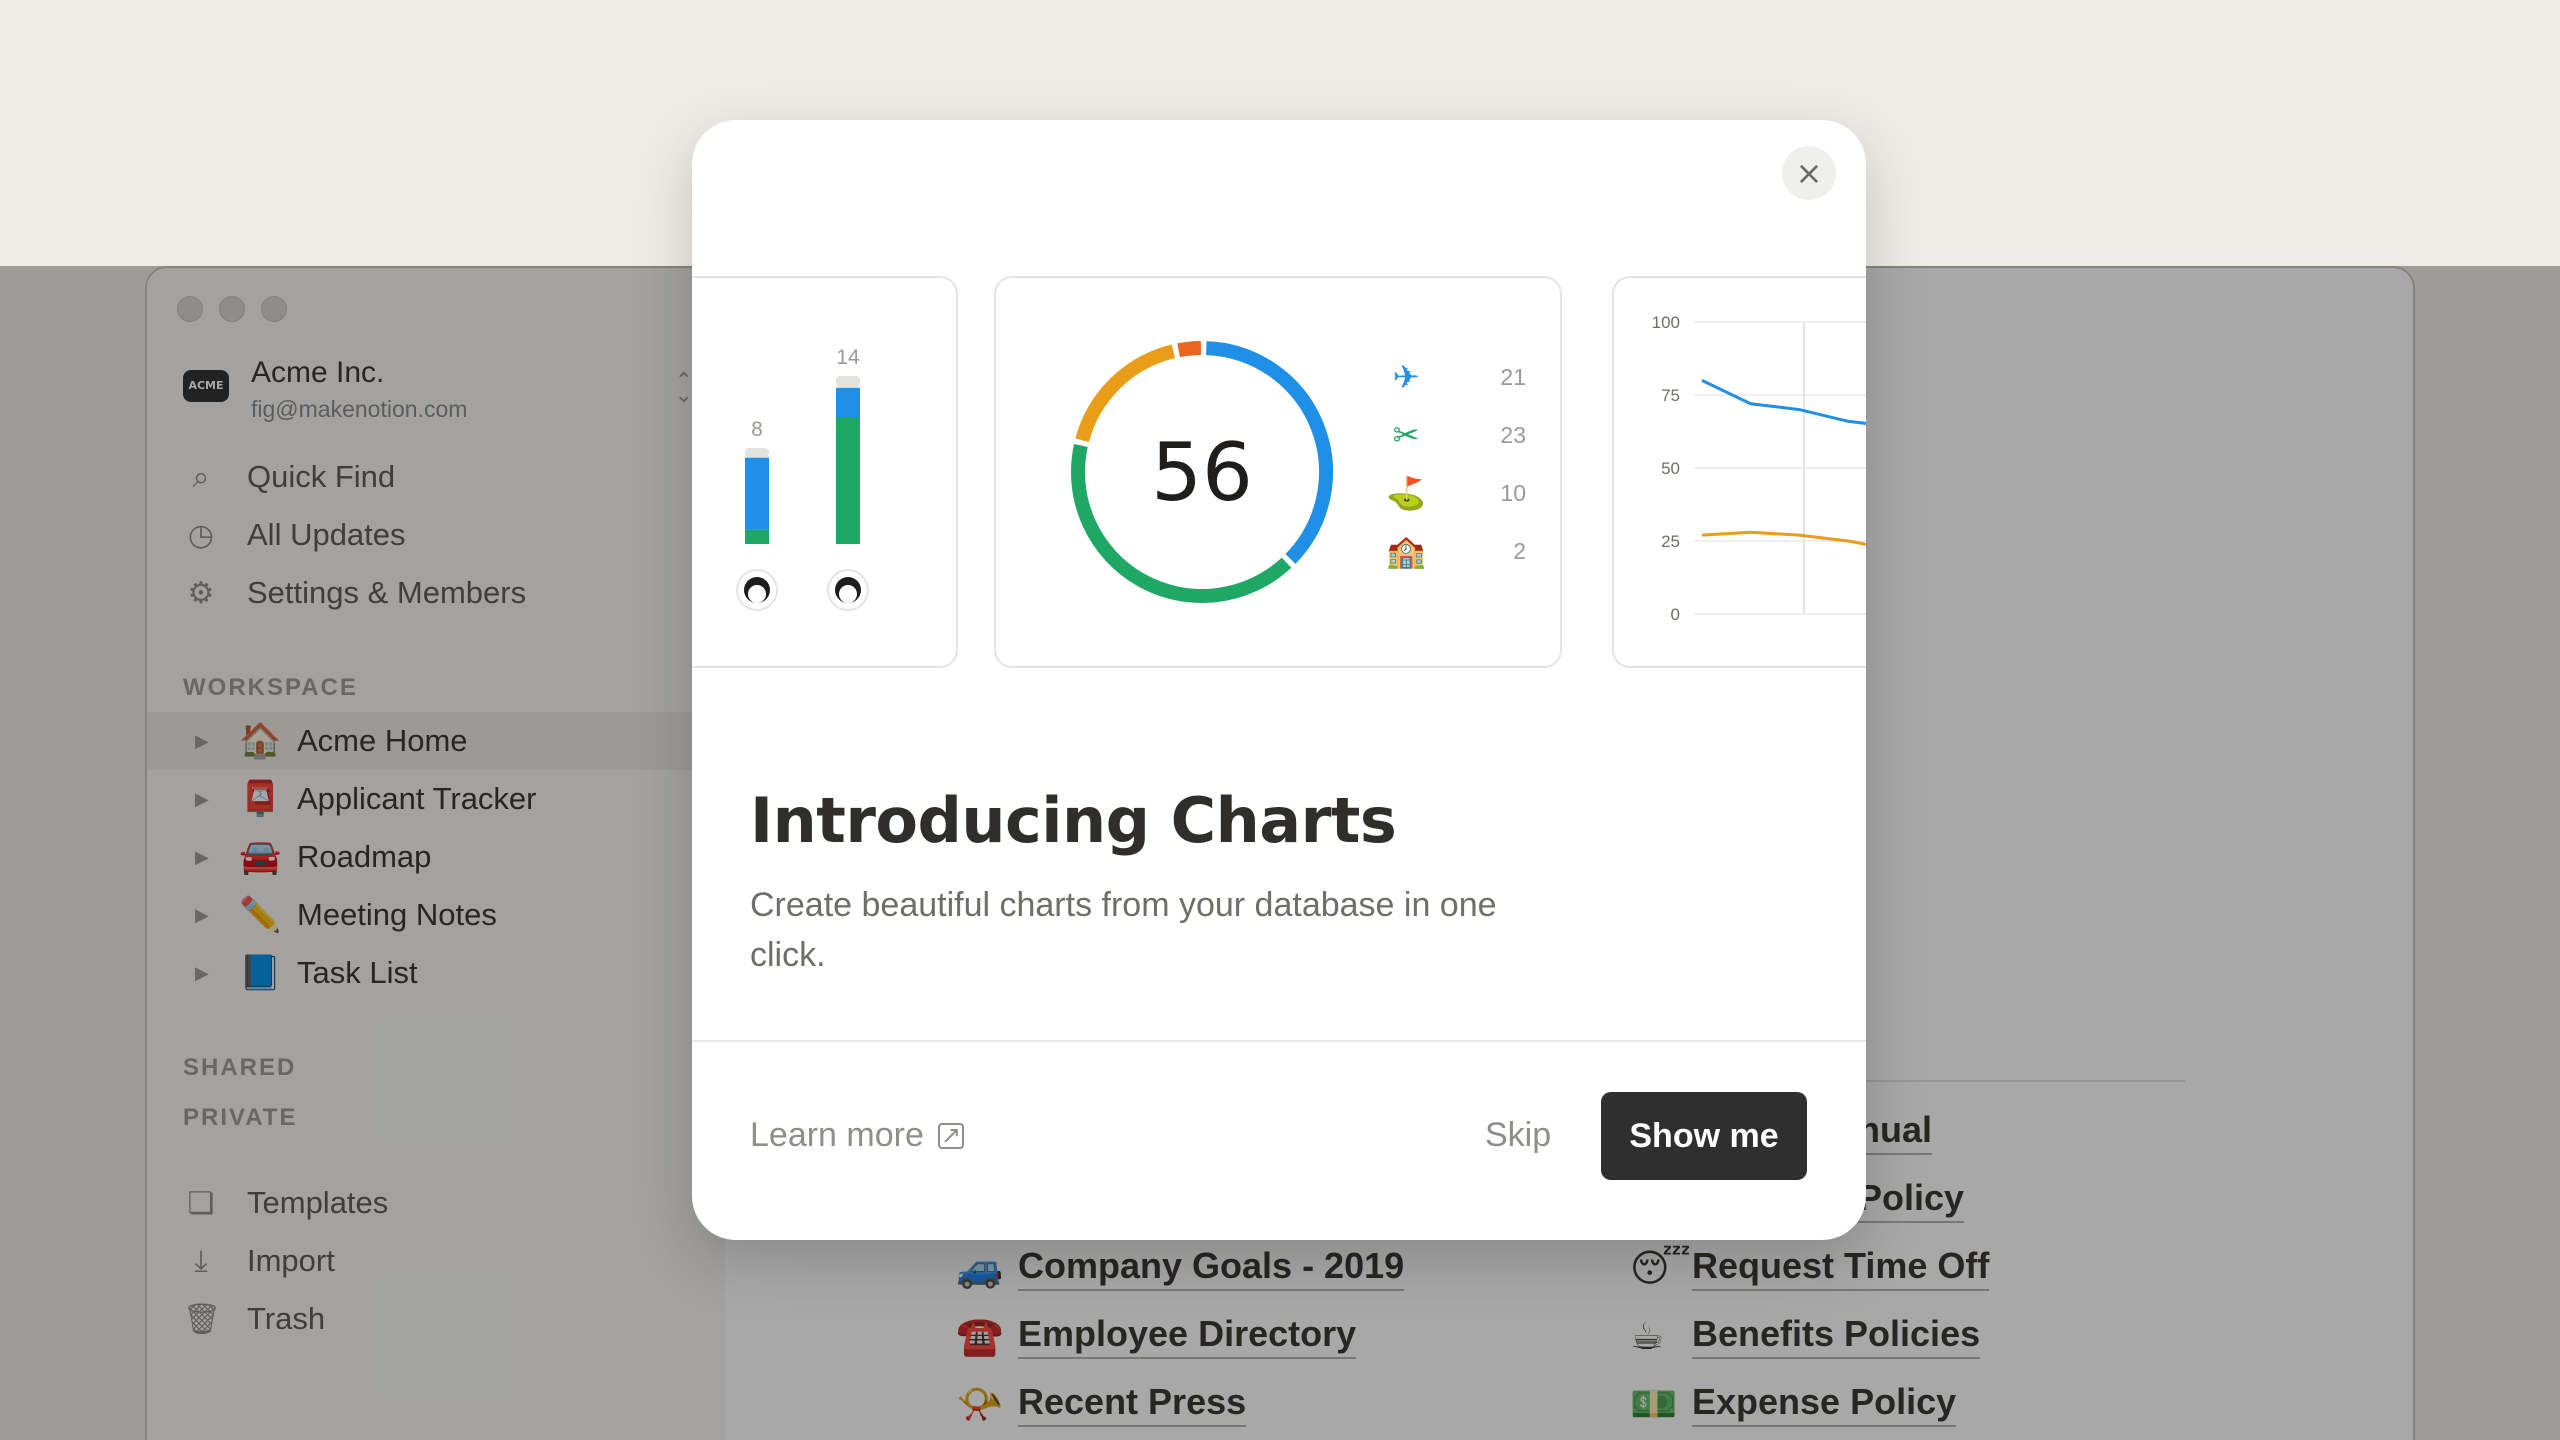  I want to click on sidebar-item-label: Settings & Members, so click(387, 592).